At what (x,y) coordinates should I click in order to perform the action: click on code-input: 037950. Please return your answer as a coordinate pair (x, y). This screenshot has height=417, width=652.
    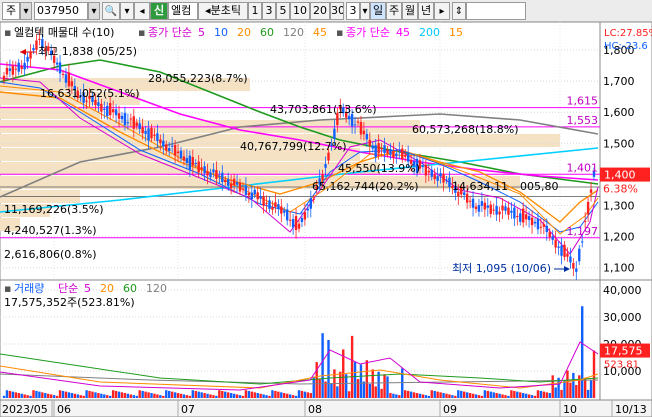
    Looking at the image, I should click on (61, 11).